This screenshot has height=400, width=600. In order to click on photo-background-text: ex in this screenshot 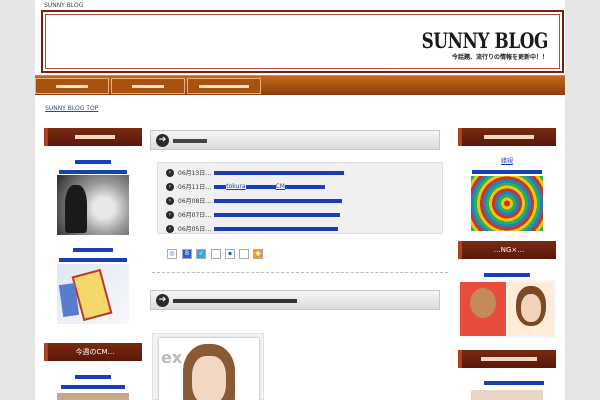, I will do `click(172, 357)`.